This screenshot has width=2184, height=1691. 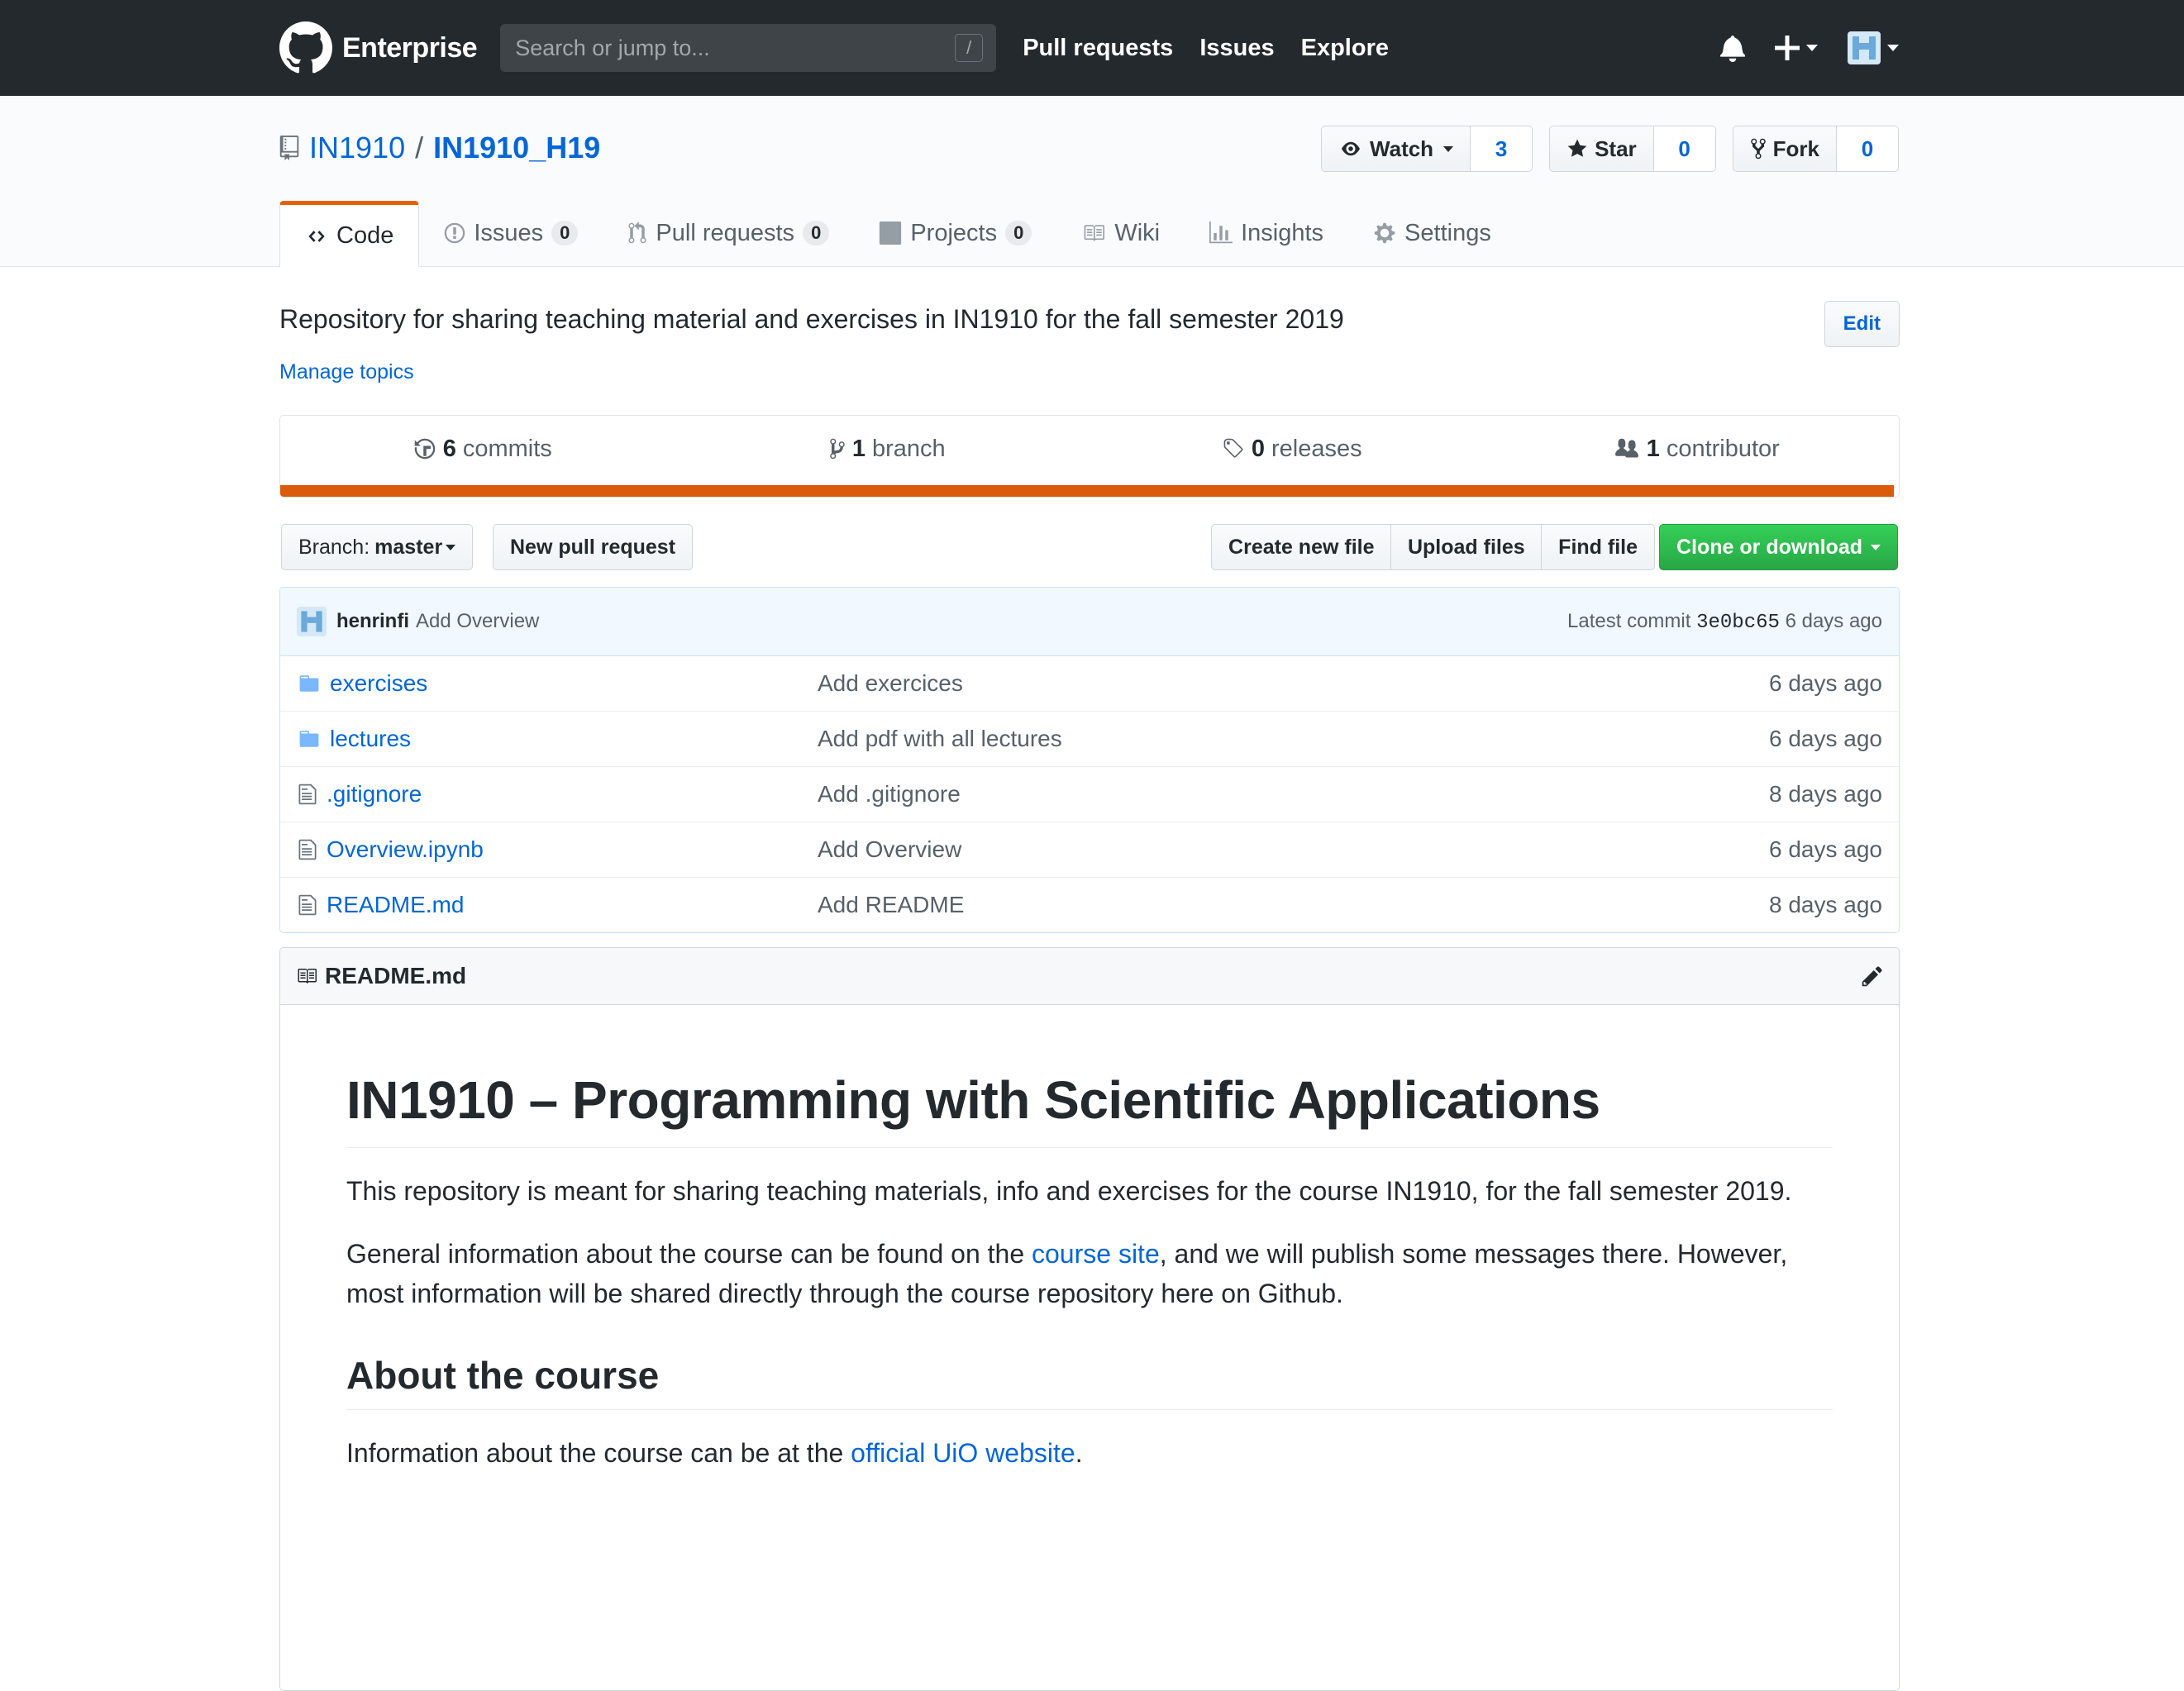 I want to click on tab-label: Issues, so click(x=509, y=233).